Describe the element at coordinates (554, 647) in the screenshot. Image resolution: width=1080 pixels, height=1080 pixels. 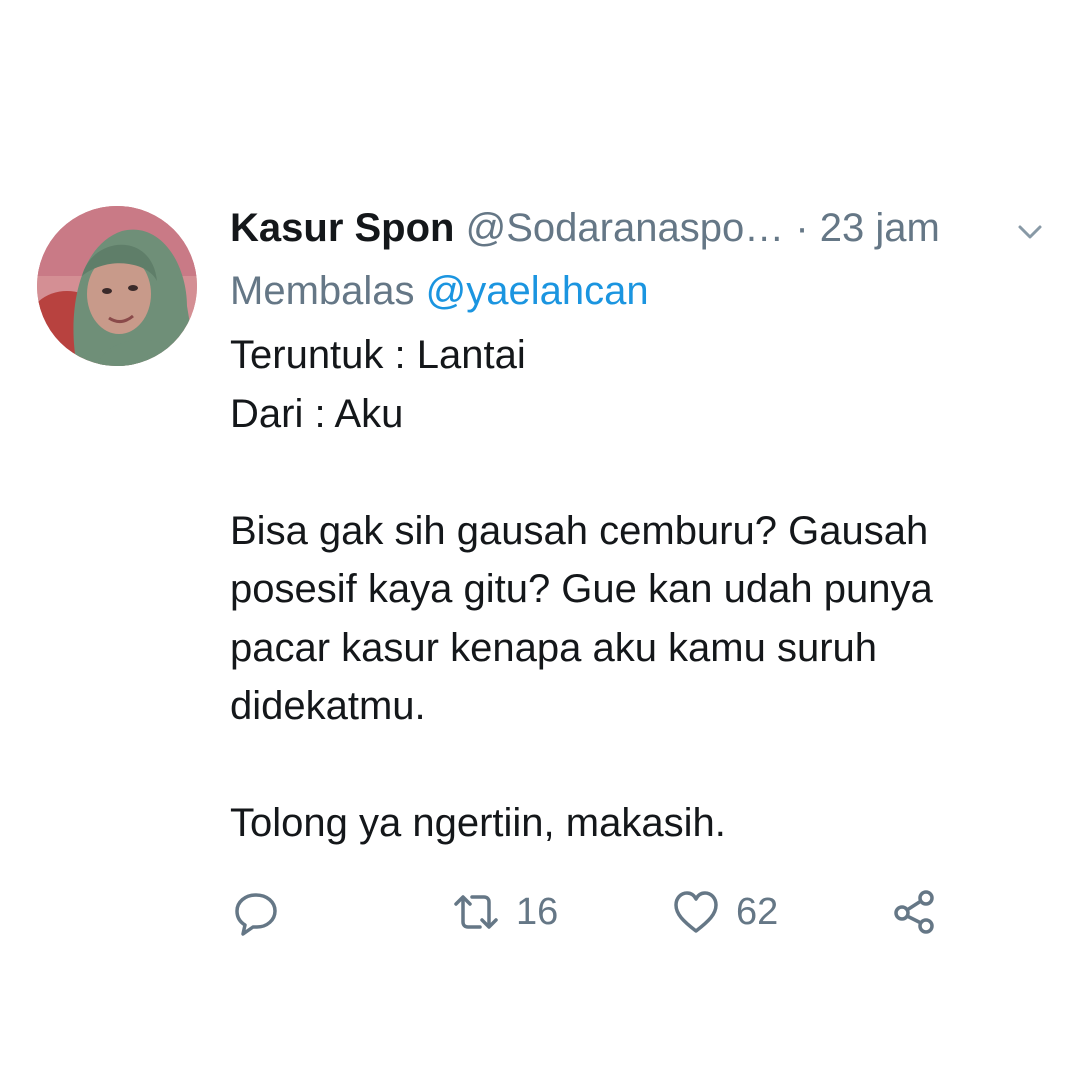
I see `tweet-text-line: pacar kasur kenapa aku kamu suruh` at that location.